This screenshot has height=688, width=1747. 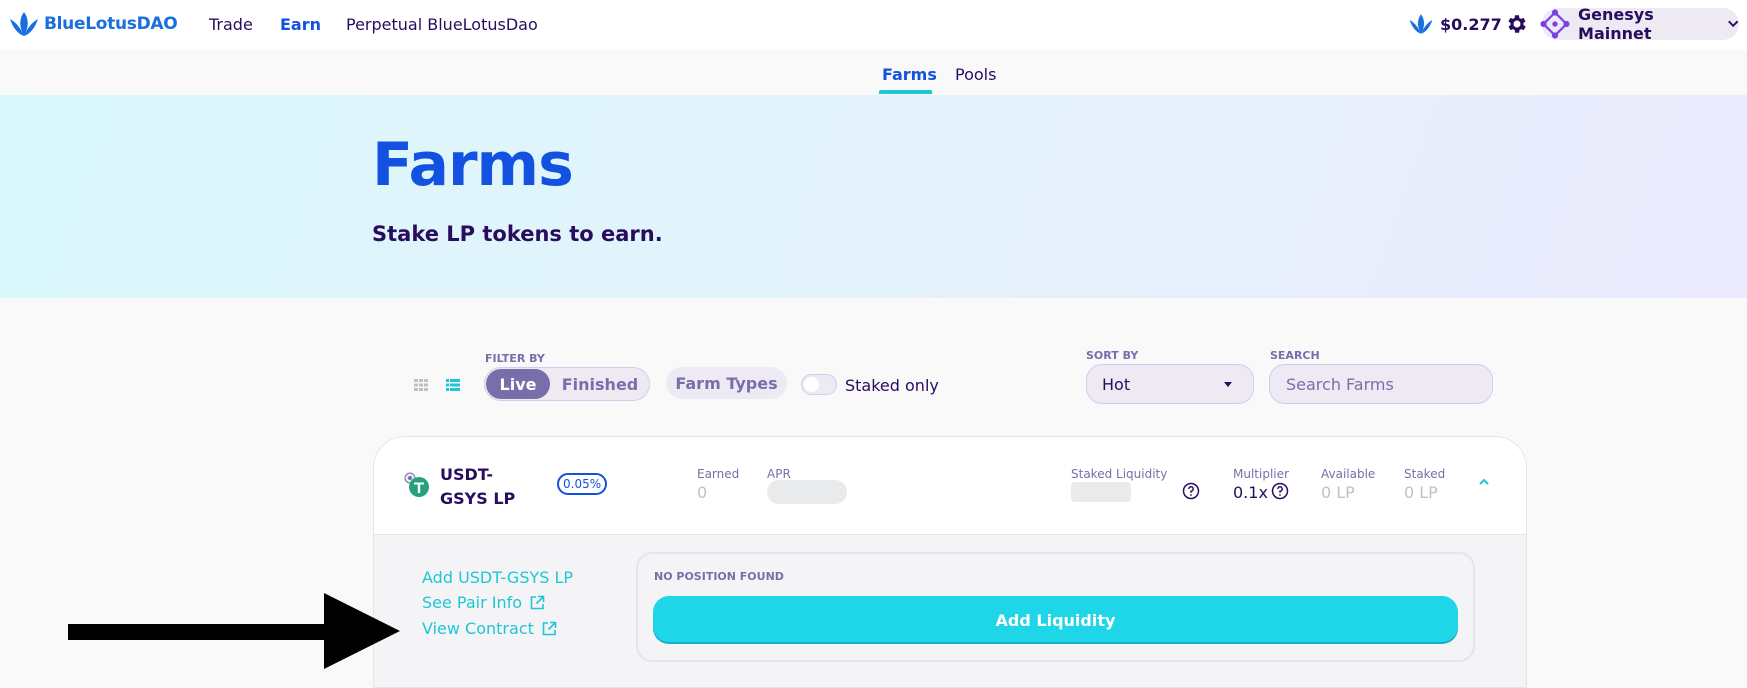 What do you see at coordinates (1517, 24) in the screenshot?
I see `gear-icon` at bounding box center [1517, 24].